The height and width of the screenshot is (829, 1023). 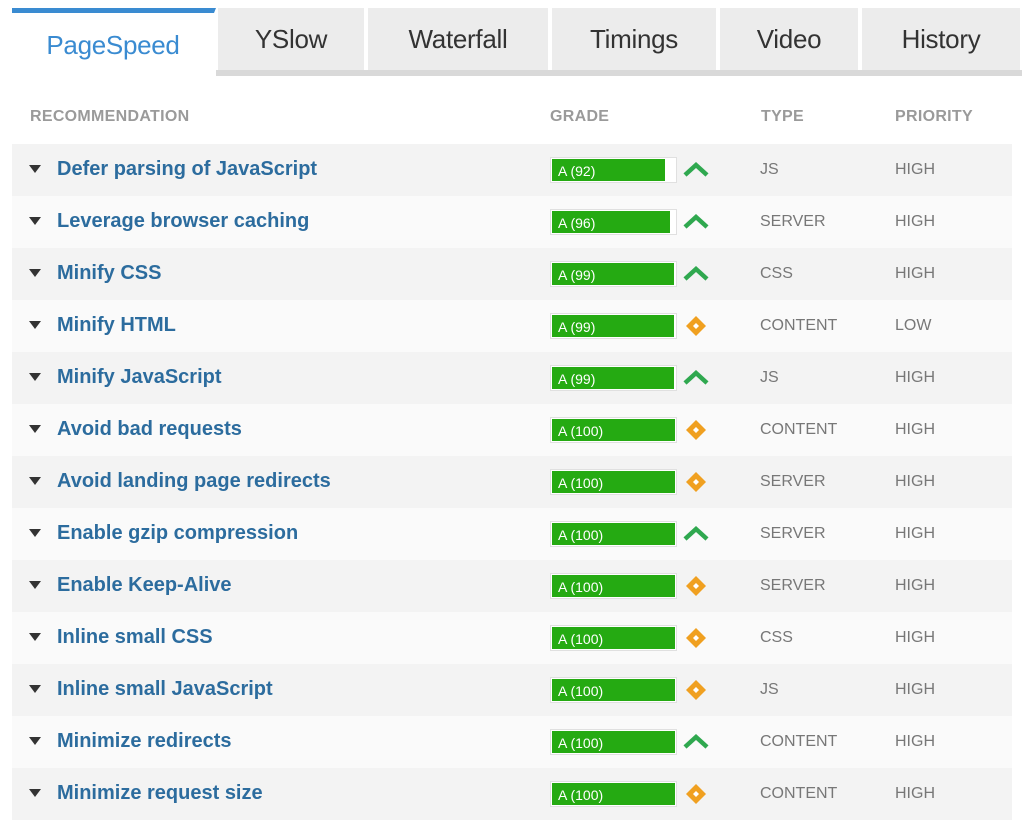 What do you see at coordinates (512, 534) in the screenshot?
I see `table-row: Enable gzip compression A (100) SERVER HIGH` at bounding box center [512, 534].